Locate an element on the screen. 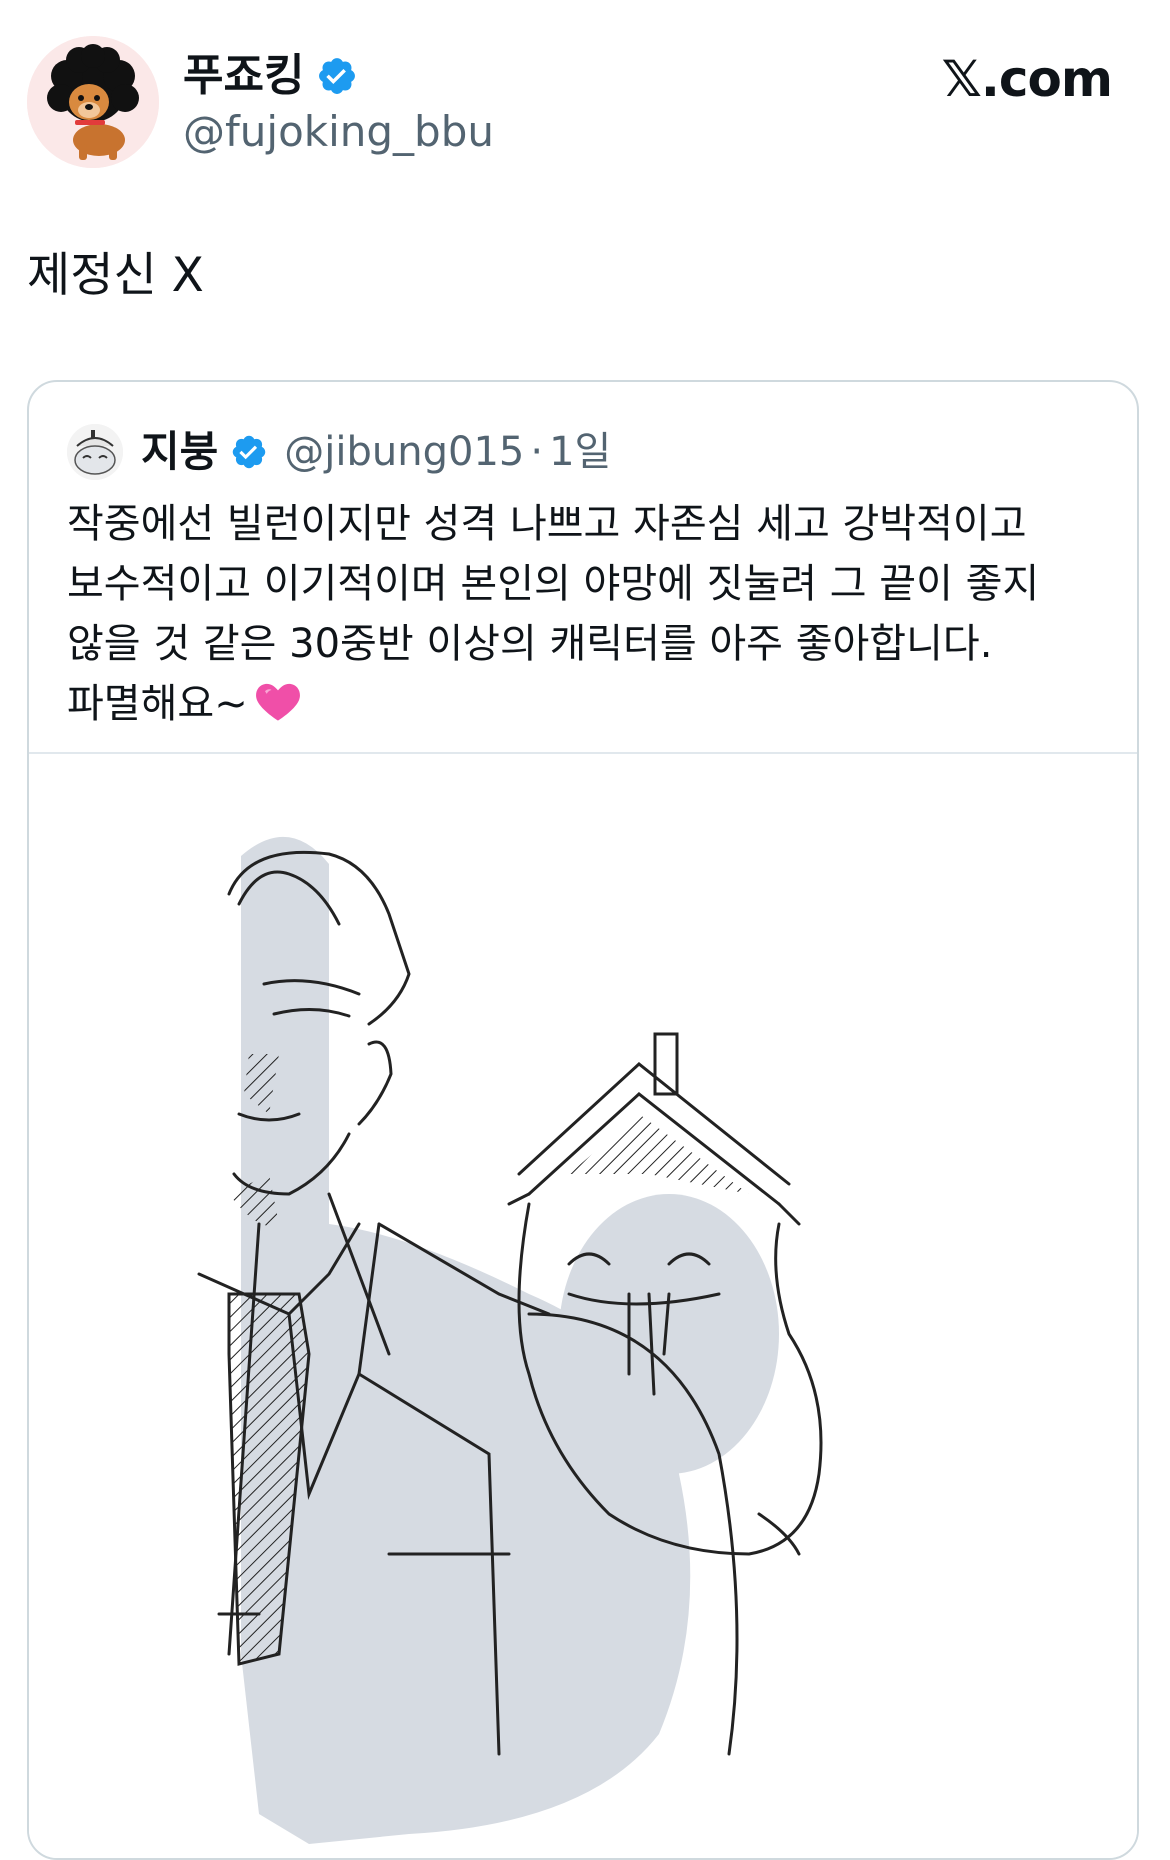 This screenshot has width=1170, height=1860. quoted-author-handle: @jibung015 is located at coordinates (404, 452).